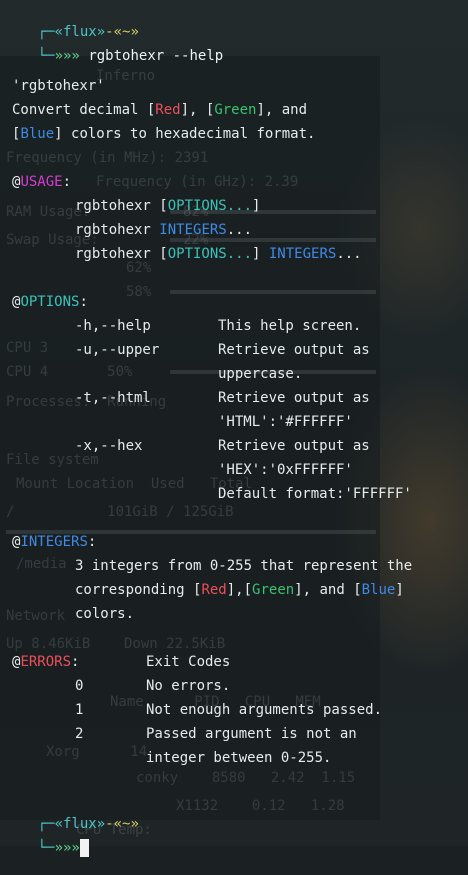 The height and width of the screenshot is (875, 468). What do you see at coordinates (105, 614) in the screenshot?
I see `integers-desc: colors.` at bounding box center [105, 614].